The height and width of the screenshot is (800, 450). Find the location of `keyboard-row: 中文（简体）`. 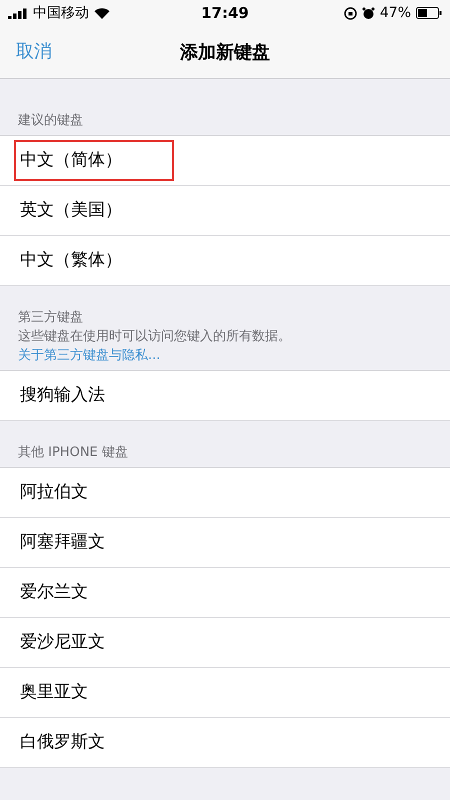

keyboard-row: 中文（简体） is located at coordinates (225, 161).